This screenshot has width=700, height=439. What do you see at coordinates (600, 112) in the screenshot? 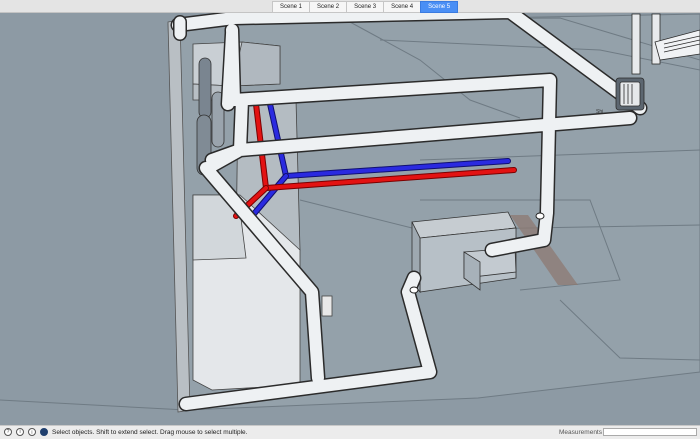
I see `viewport-text-label: Shi` at bounding box center [600, 112].